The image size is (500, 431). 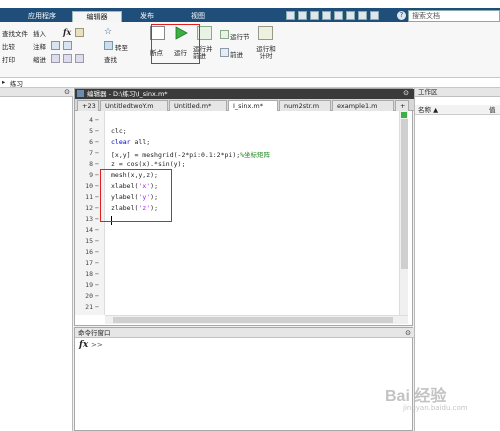 I want to click on line-number: 5, so click(x=91, y=131).